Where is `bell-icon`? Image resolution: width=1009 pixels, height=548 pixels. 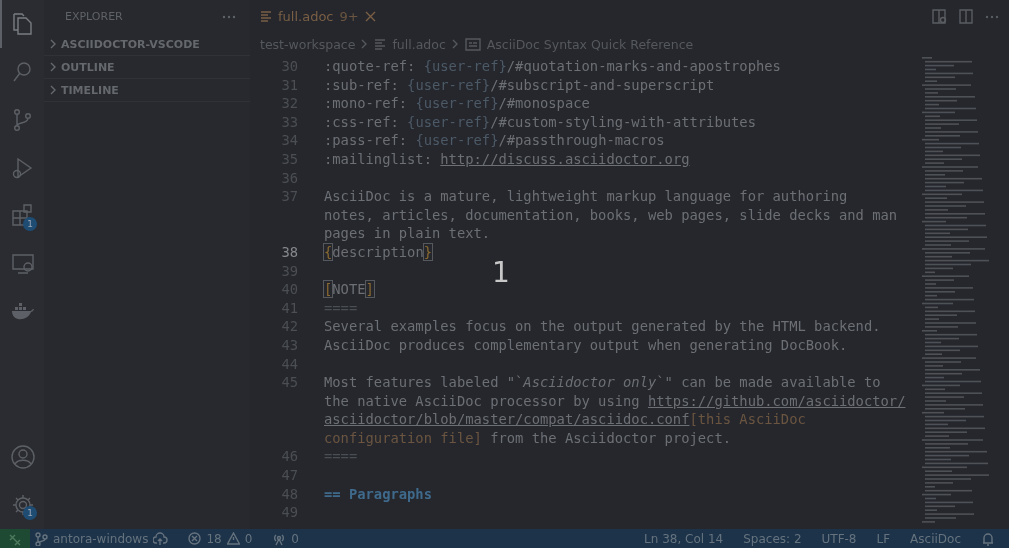 bell-icon is located at coordinates (988, 538).